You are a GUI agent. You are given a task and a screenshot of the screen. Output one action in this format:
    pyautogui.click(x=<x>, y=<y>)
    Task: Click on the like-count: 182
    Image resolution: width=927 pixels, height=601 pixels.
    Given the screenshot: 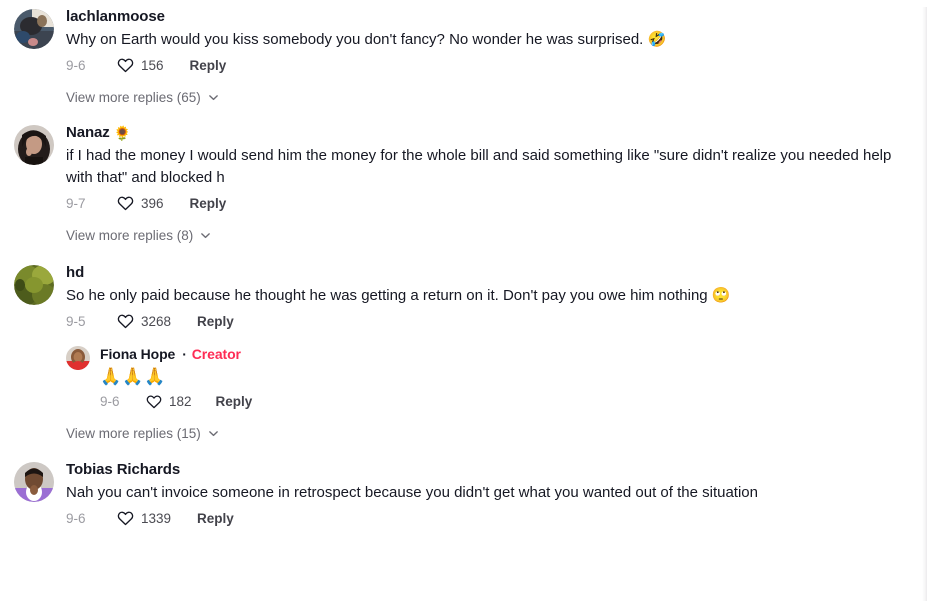 What is the action you would take?
    pyautogui.click(x=180, y=401)
    